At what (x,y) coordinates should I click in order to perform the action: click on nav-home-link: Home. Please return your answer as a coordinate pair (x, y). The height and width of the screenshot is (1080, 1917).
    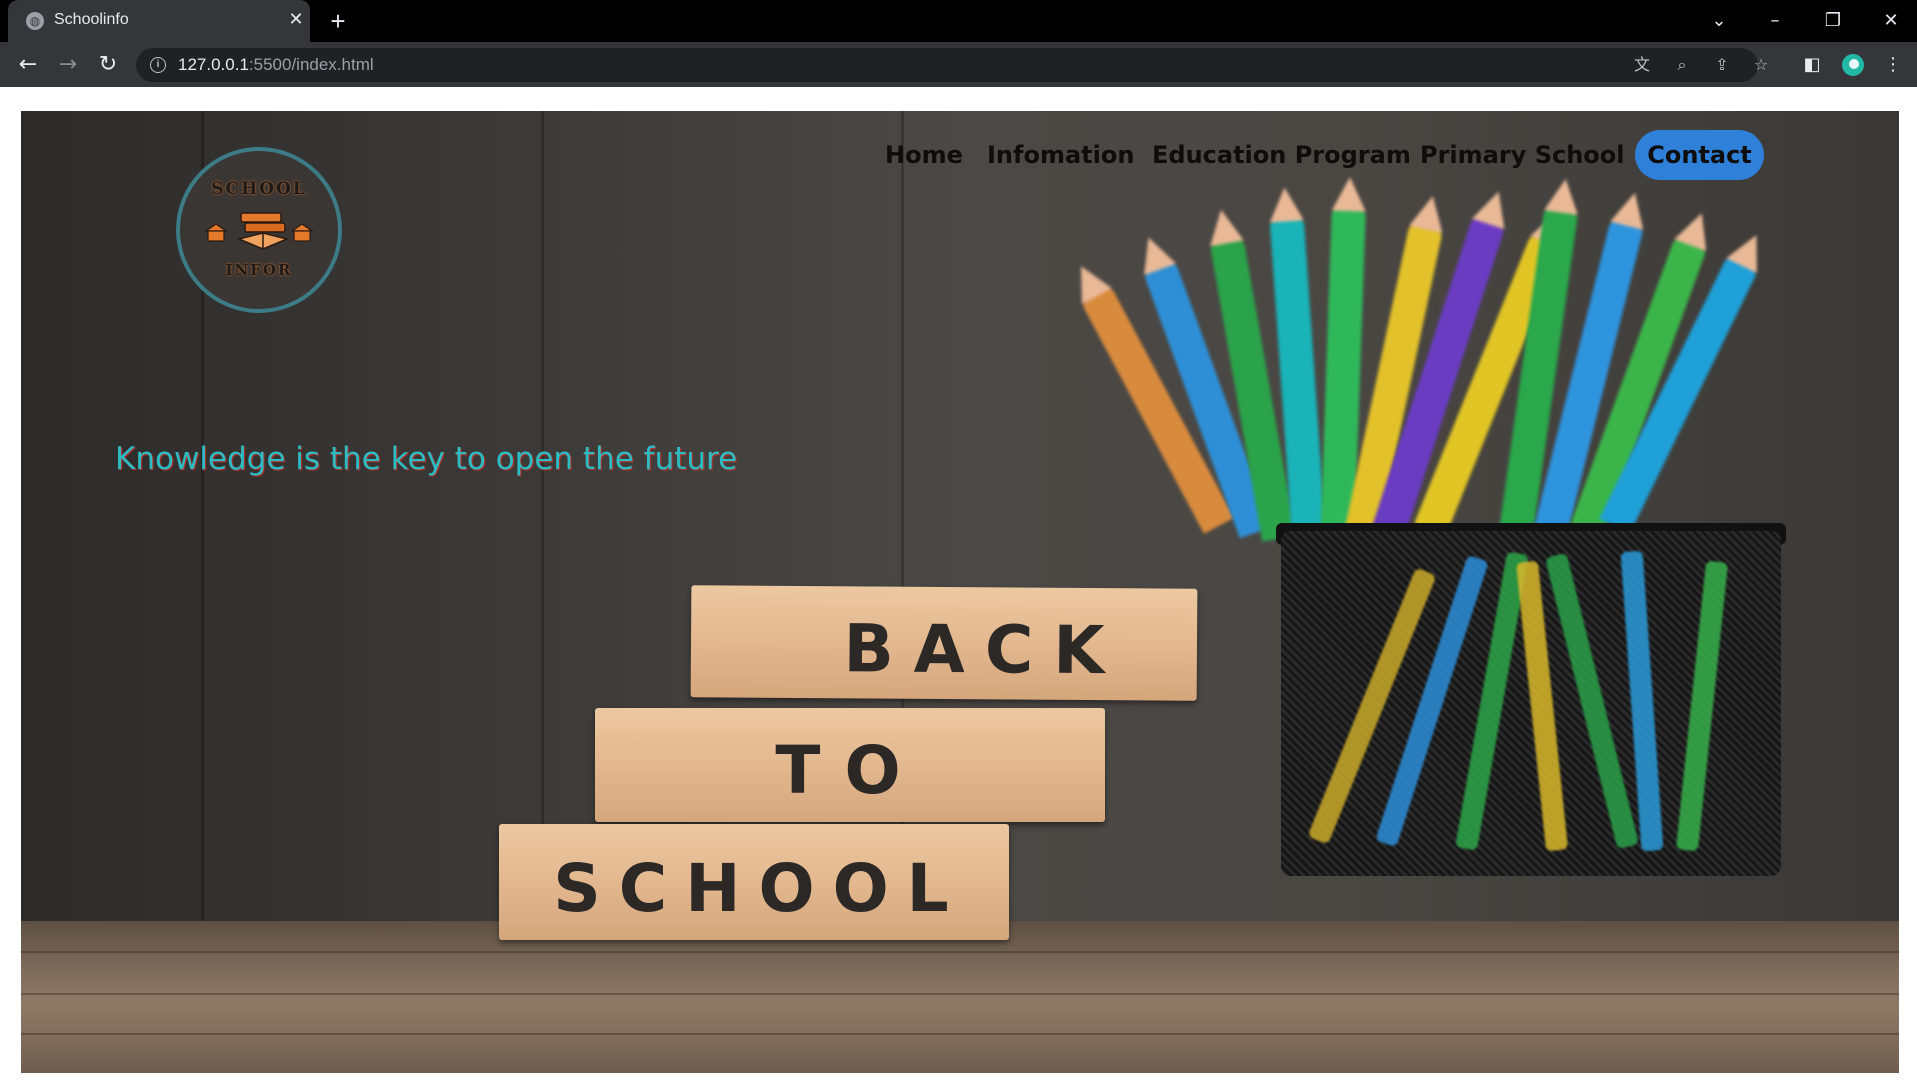
    Looking at the image, I should click on (924, 155).